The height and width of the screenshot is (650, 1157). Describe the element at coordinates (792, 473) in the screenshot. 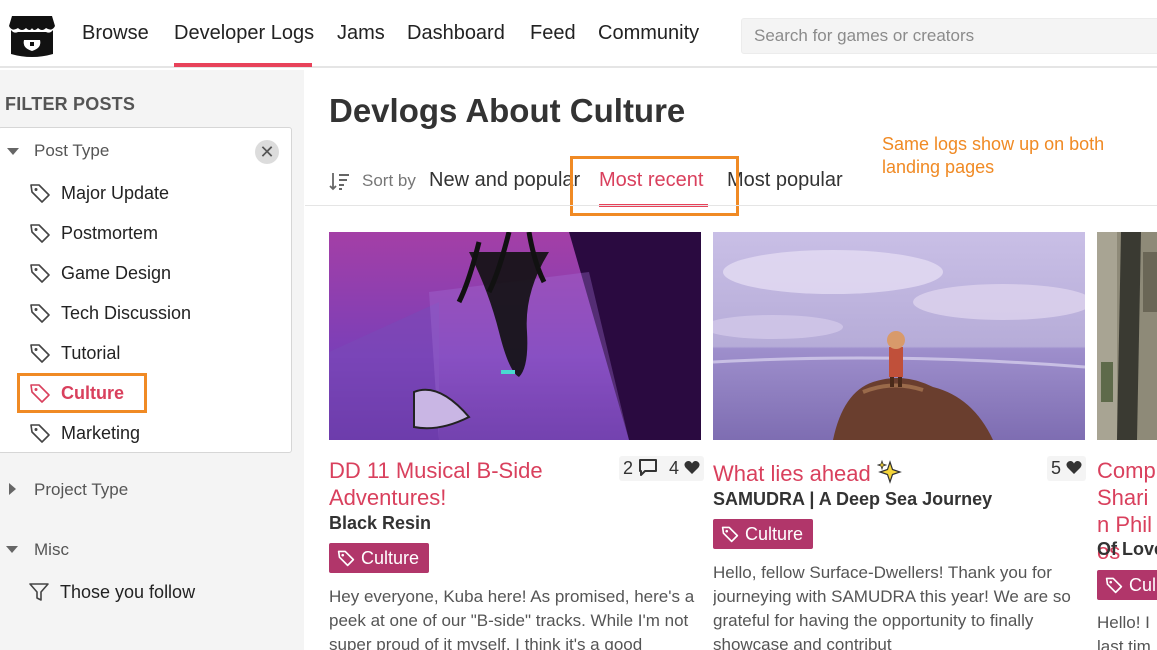

I see `post-title-text: What lies ahead` at that location.